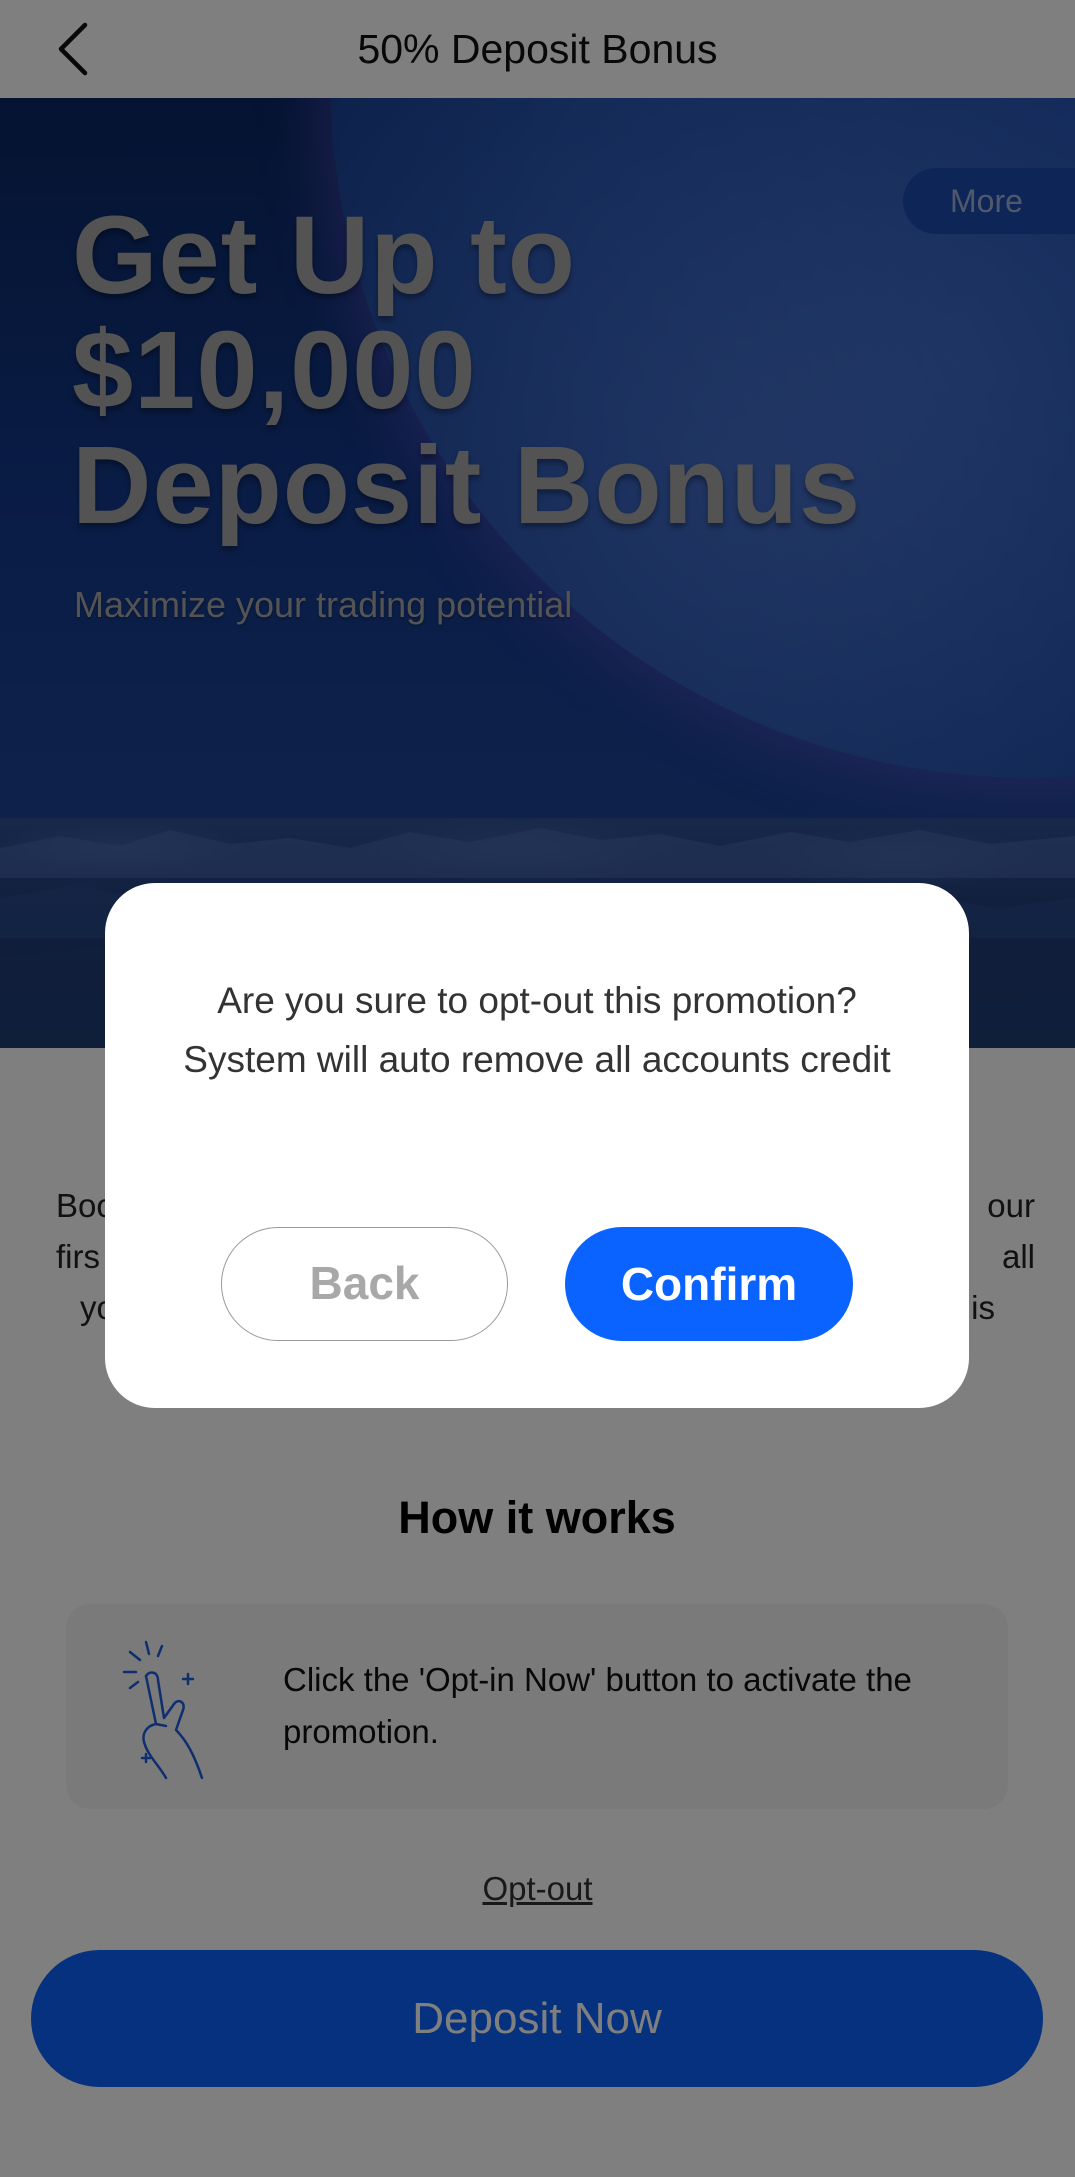 Image resolution: width=1075 pixels, height=2177 pixels. What do you see at coordinates (709, 1284) in the screenshot?
I see `dialog-confirm-button: Confirm` at bounding box center [709, 1284].